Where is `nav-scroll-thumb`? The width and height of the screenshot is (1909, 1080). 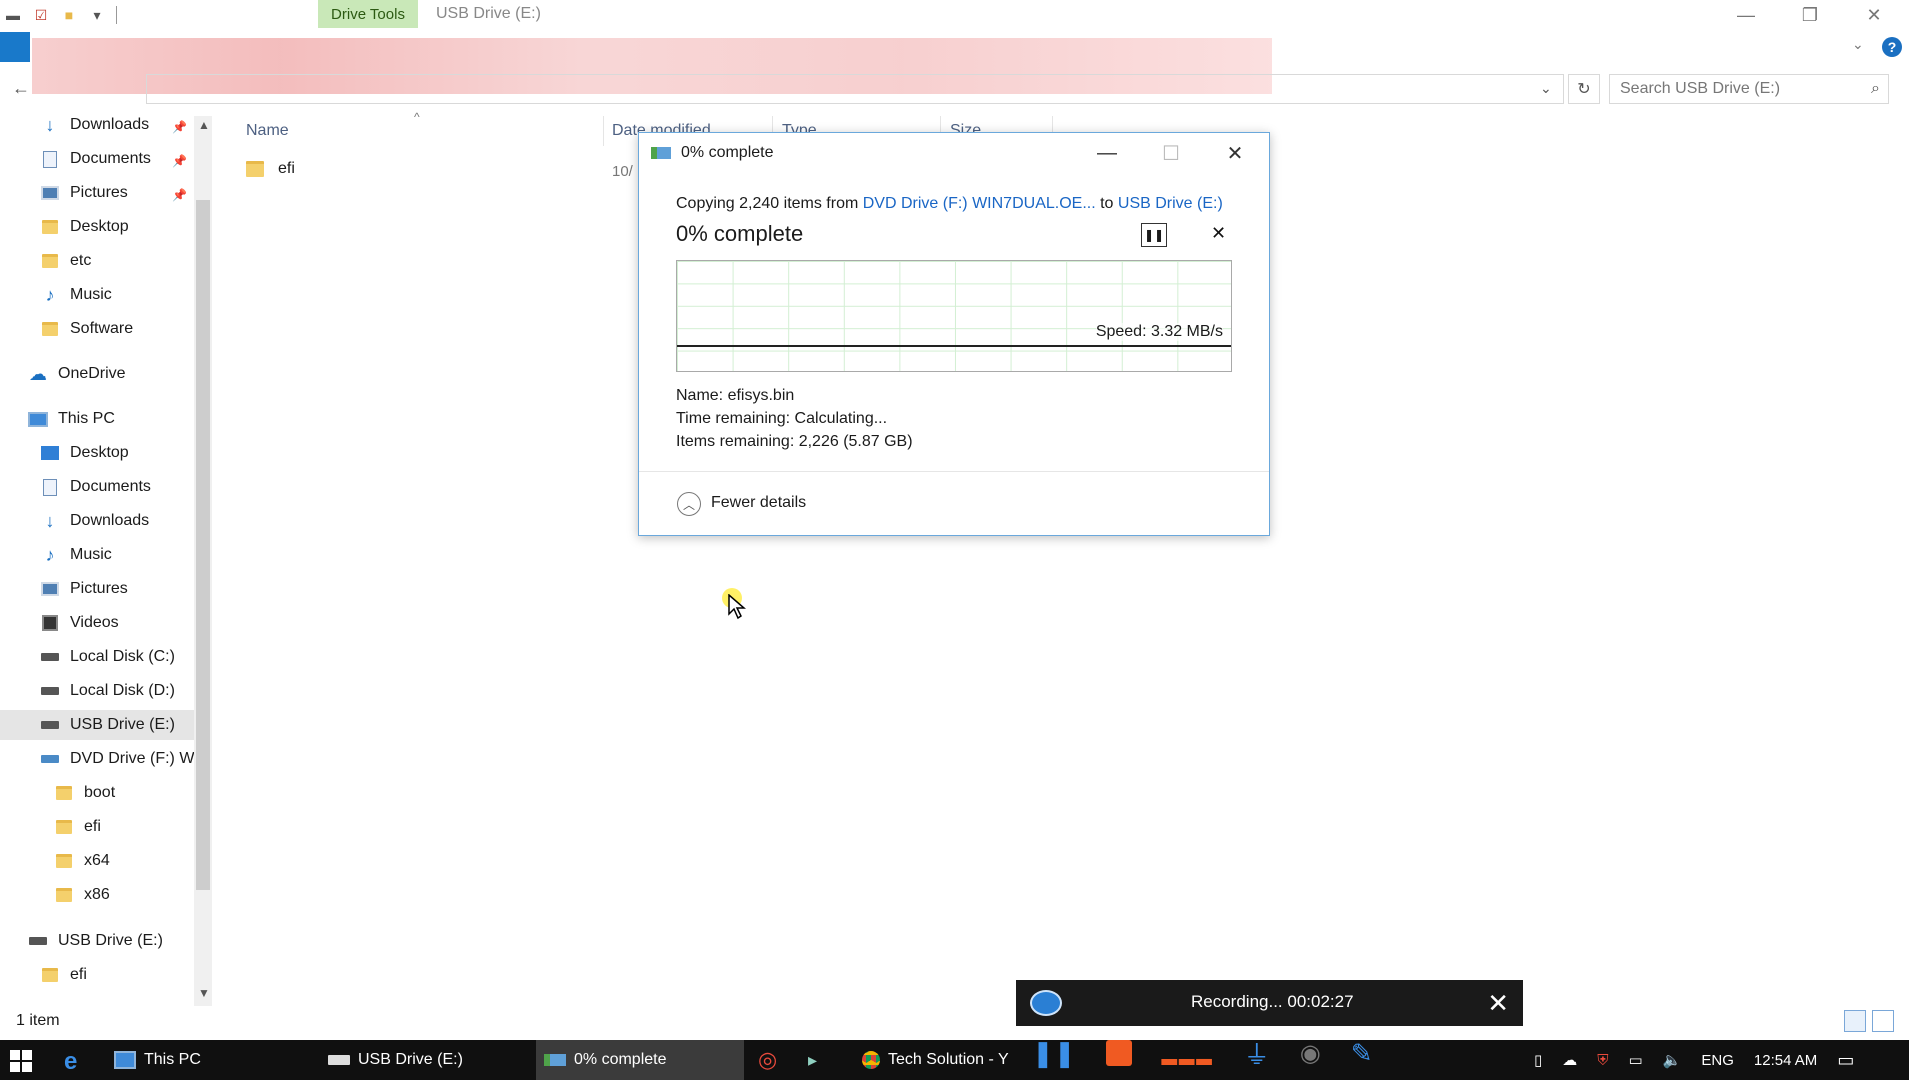
nav-scroll-thumb is located at coordinates (203, 545).